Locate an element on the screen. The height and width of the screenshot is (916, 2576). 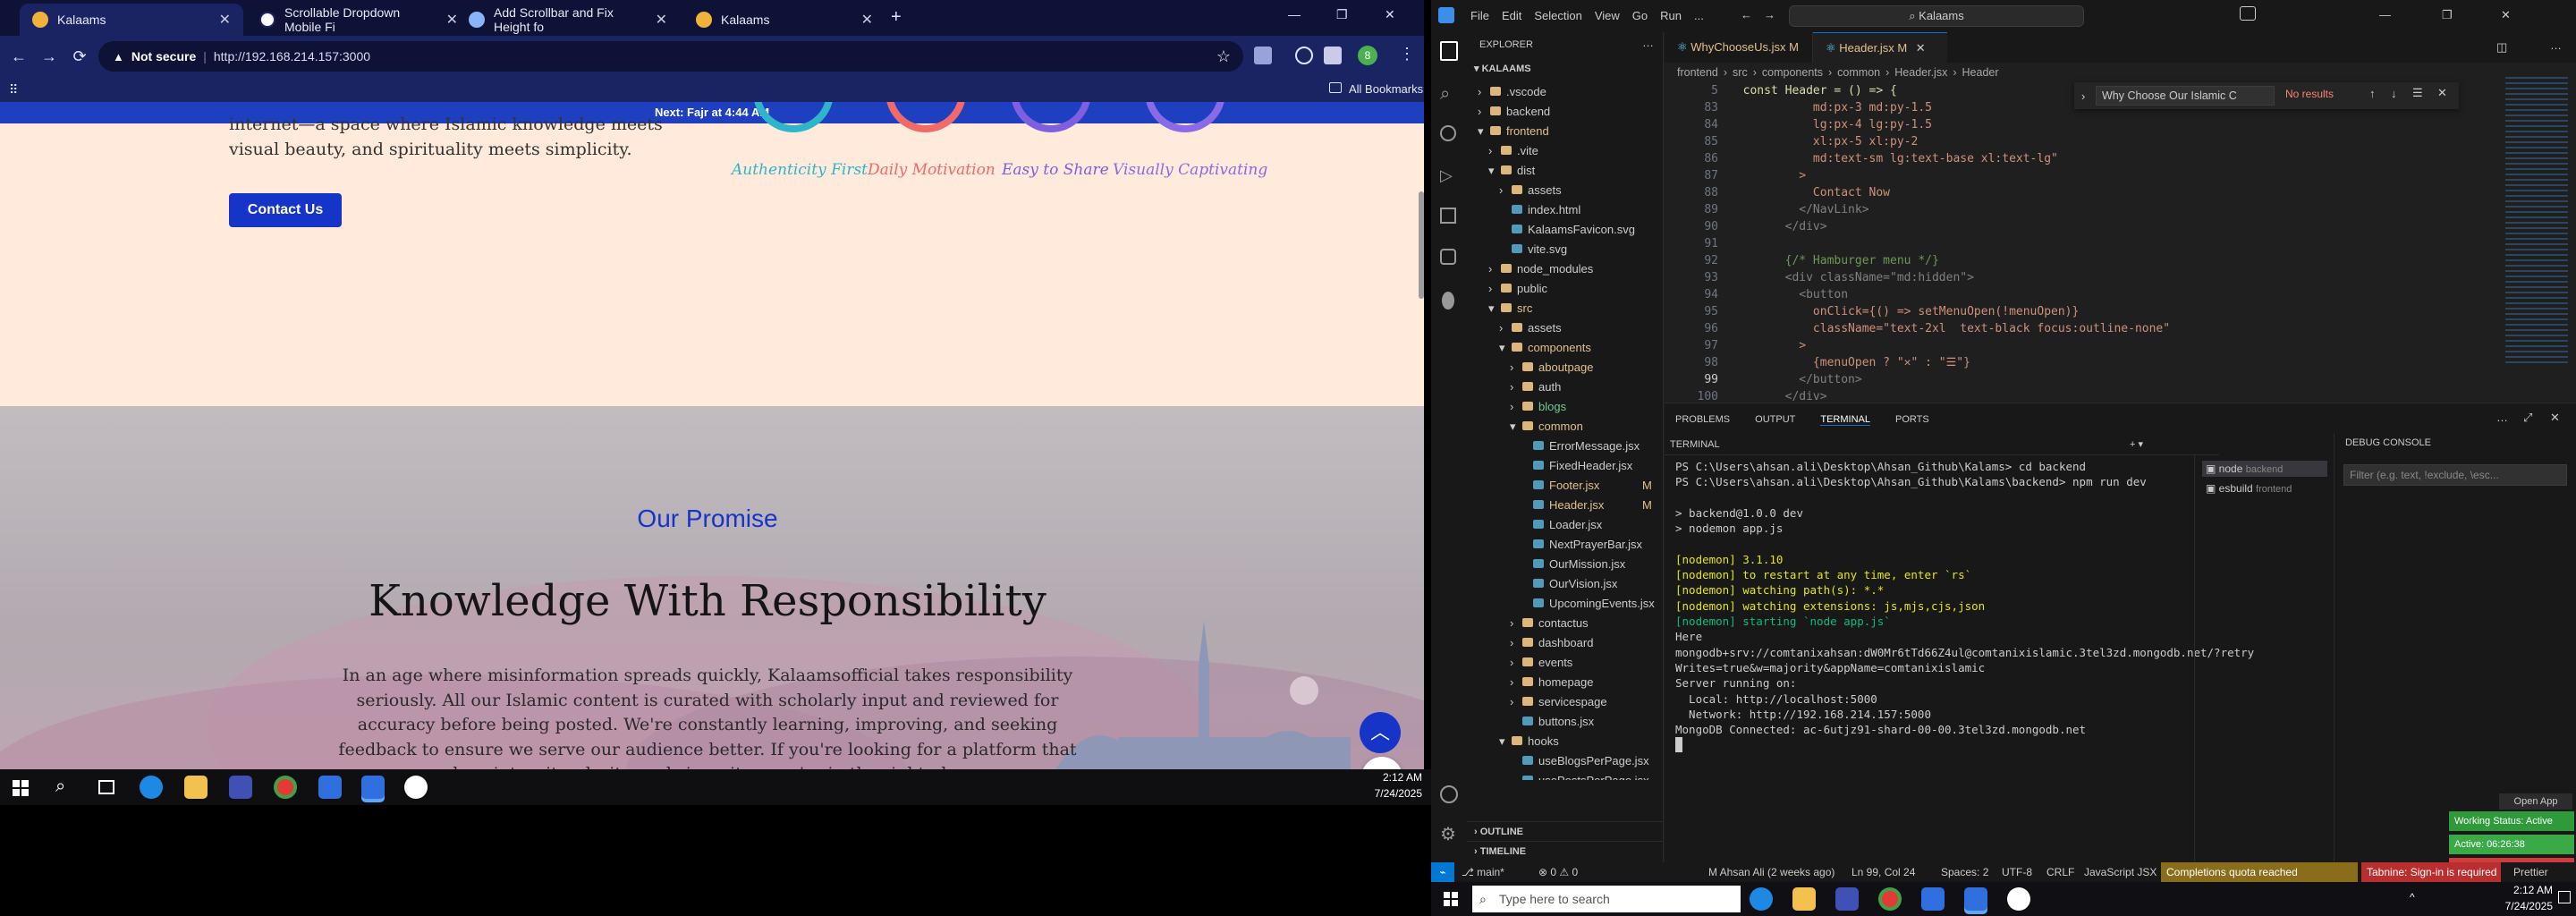
nav-forward-icon: → is located at coordinates (1769, 14).